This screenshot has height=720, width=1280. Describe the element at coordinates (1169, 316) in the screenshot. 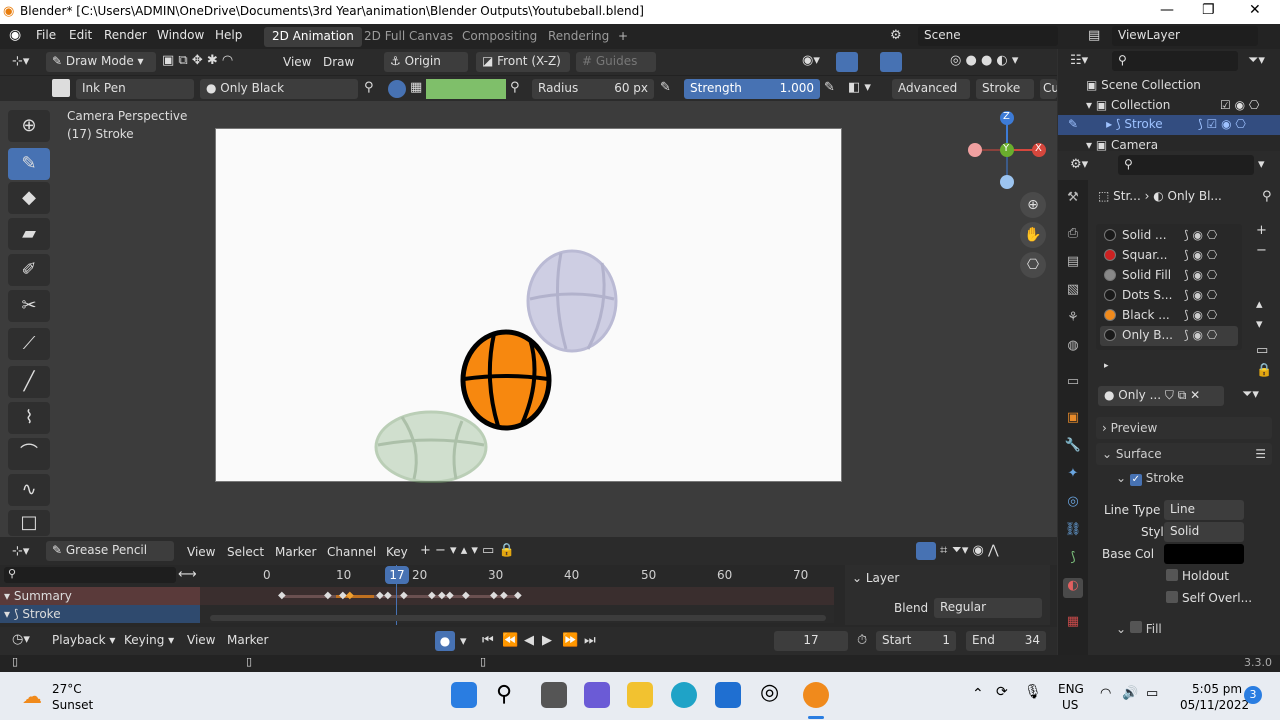

I see `material-slot-row: Black ... ⟆ ◉ ⎔` at that location.